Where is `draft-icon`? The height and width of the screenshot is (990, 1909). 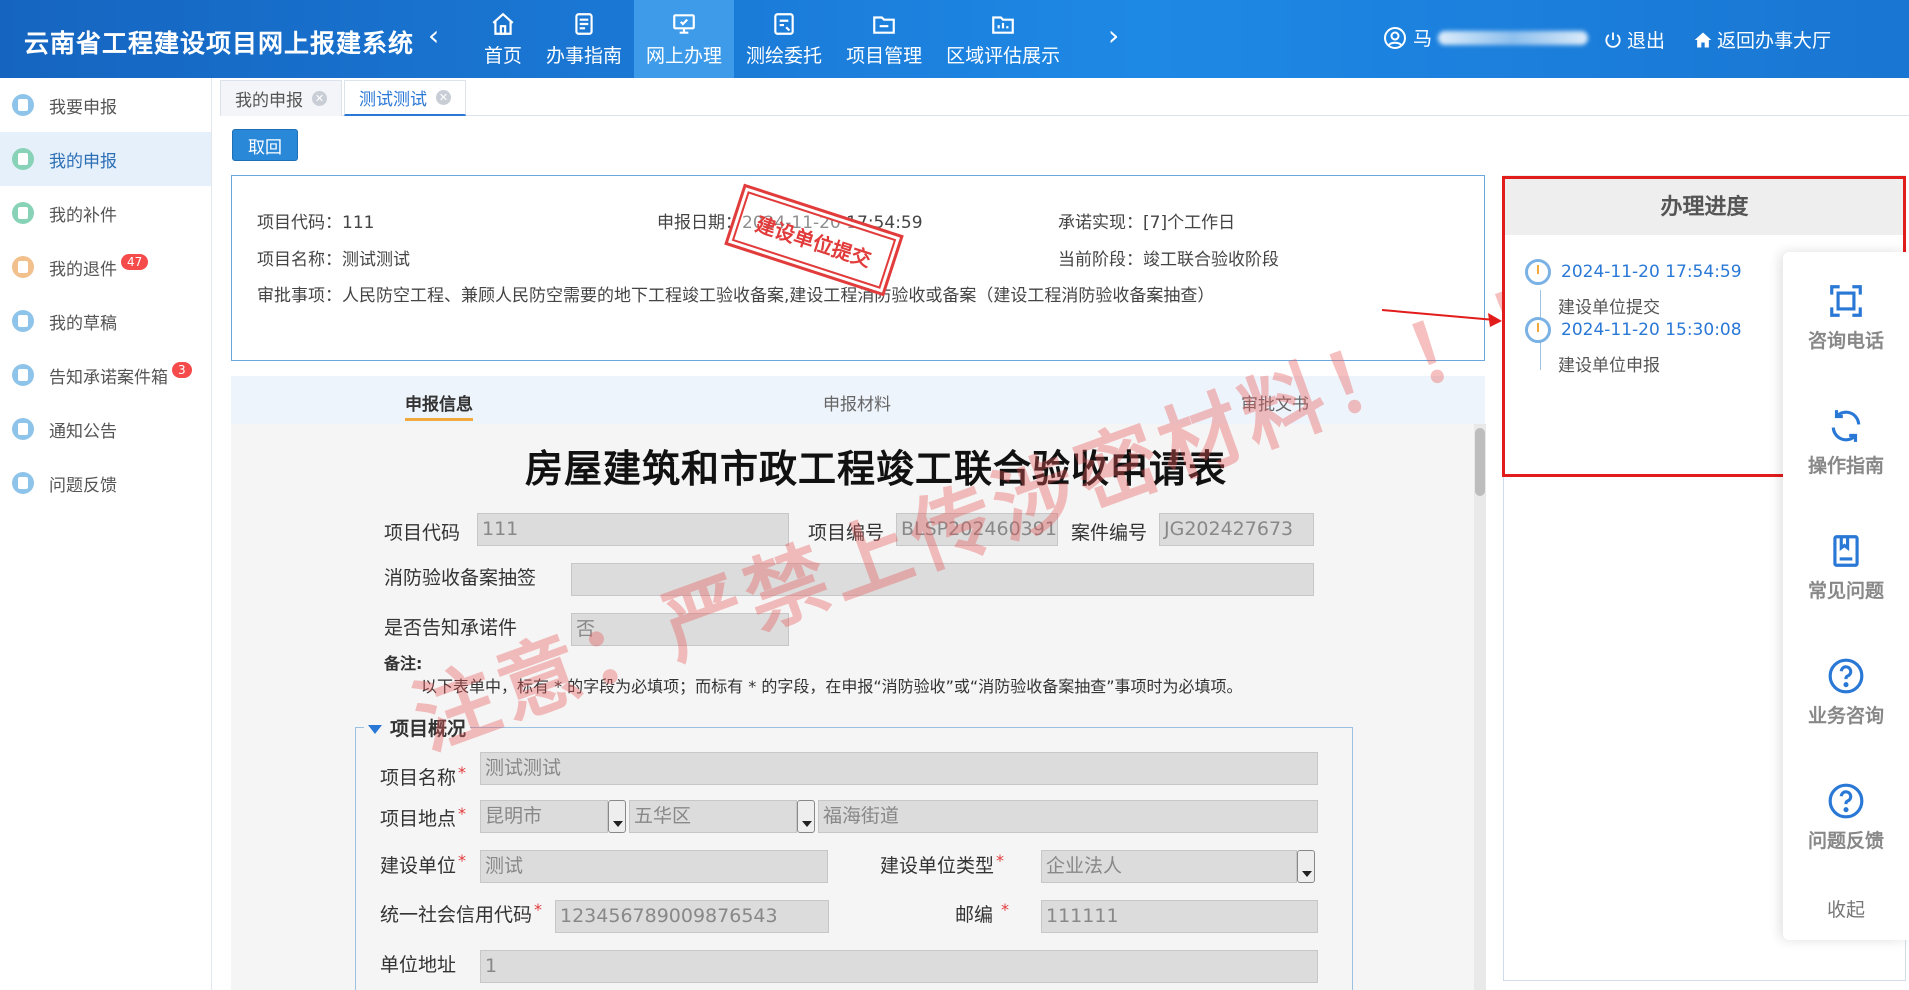
draft-icon is located at coordinates (23, 321).